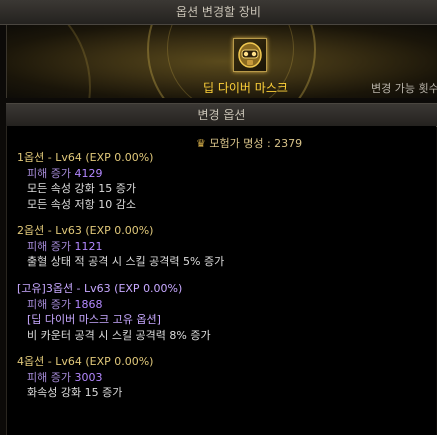  I want to click on option-title: [고유]3옵션 - Lv63 (EXP 0.00%), so click(100, 288).